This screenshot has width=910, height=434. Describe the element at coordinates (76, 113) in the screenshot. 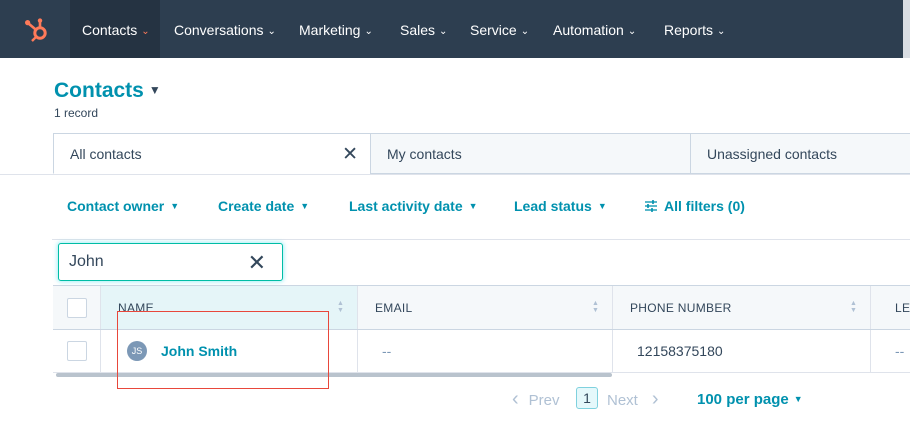

I see `record-count: 1 record` at that location.